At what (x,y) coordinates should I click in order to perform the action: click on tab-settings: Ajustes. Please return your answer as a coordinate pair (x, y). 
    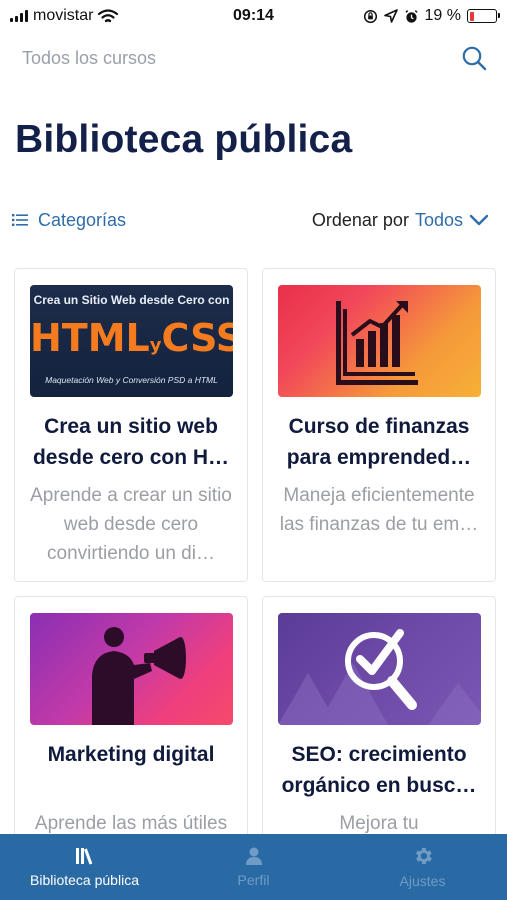
    Looking at the image, I should click on (422, 867).